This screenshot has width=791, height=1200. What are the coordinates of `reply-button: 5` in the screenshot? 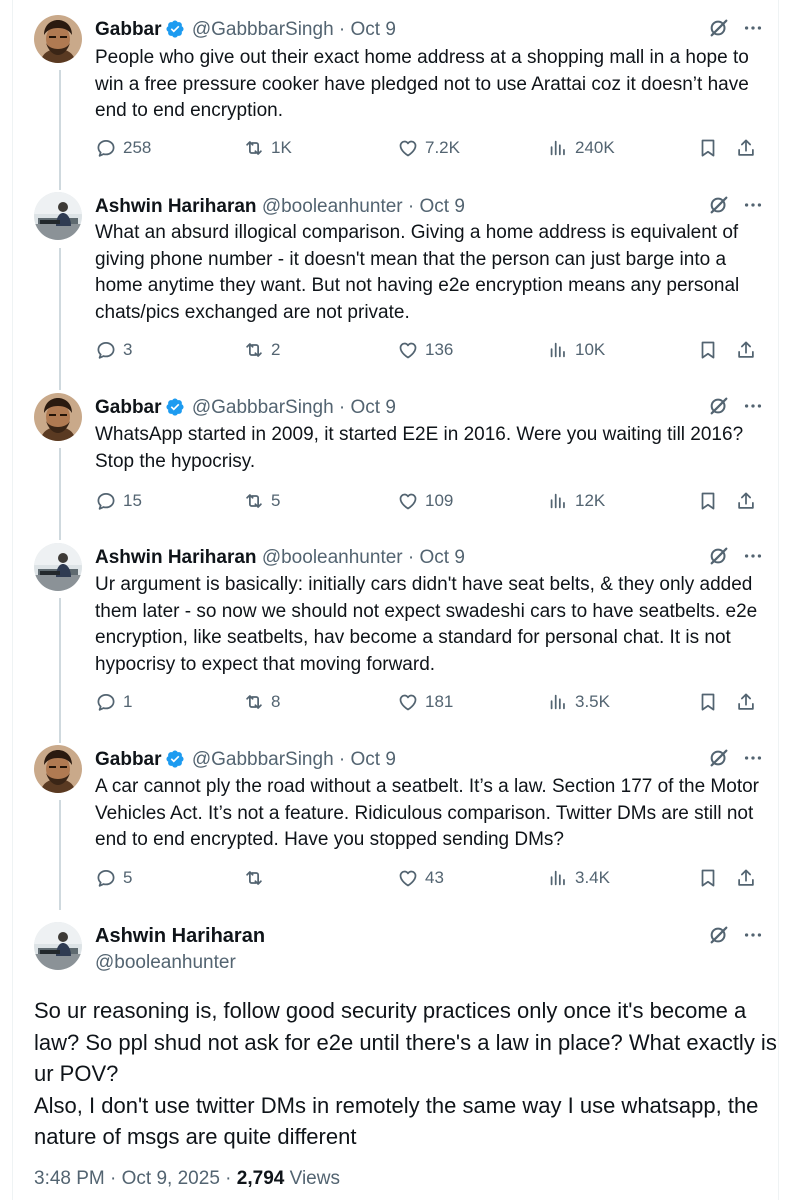 It's located at (113, 878).